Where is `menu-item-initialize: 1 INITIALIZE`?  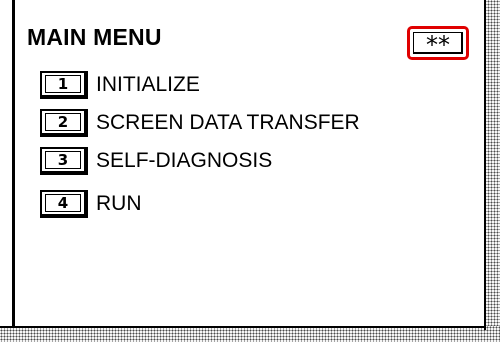 menu-item-initialize: 1 INITIALIZE is located at coordinates (120, 85).